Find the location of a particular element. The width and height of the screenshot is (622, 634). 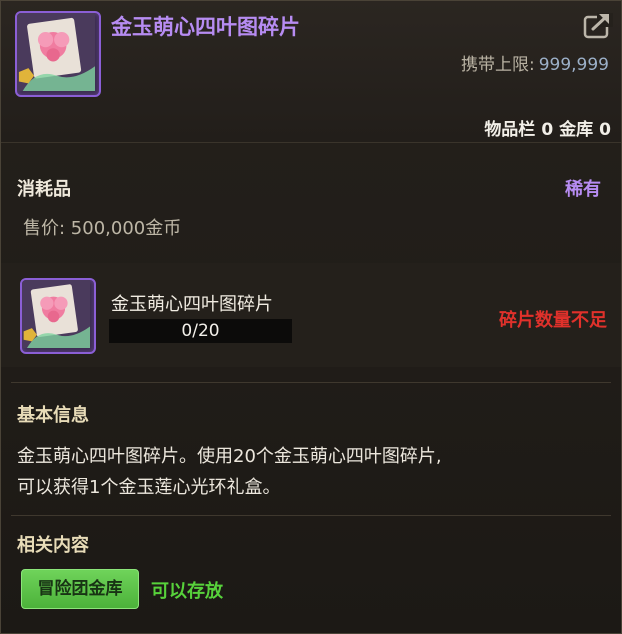

material-progress-bar: 0/20 is located at coordinates (200, 331).